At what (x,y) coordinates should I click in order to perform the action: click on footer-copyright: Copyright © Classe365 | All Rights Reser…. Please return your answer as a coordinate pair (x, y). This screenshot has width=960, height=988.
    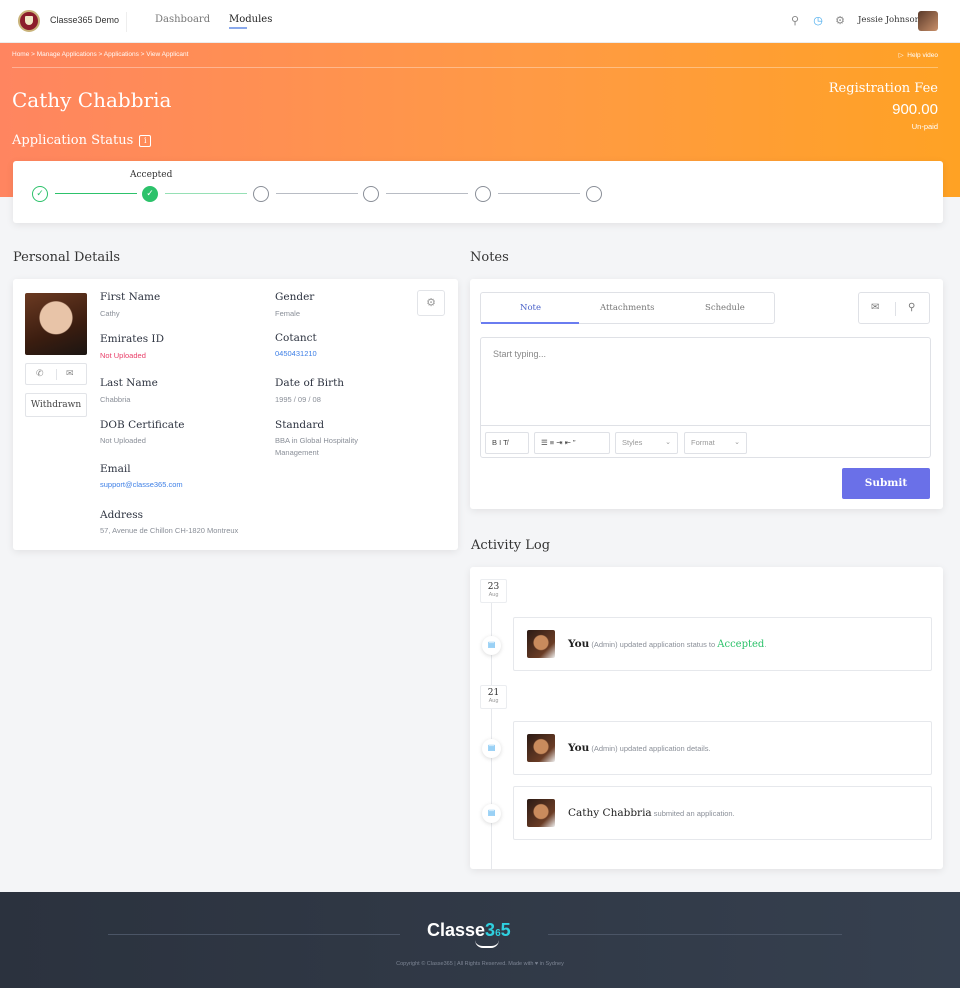
    Looking at the image, I should click on (480, 964).